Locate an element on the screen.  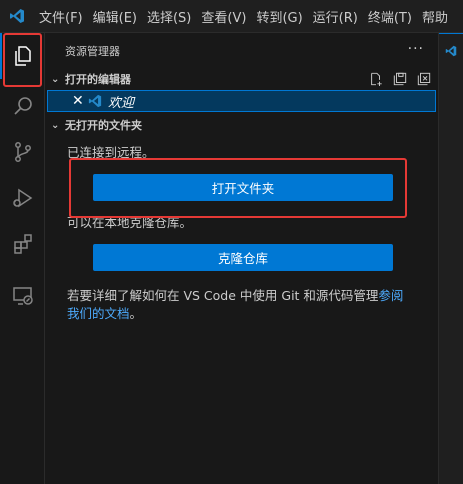
editor-area is located at coordinates (451, 258).